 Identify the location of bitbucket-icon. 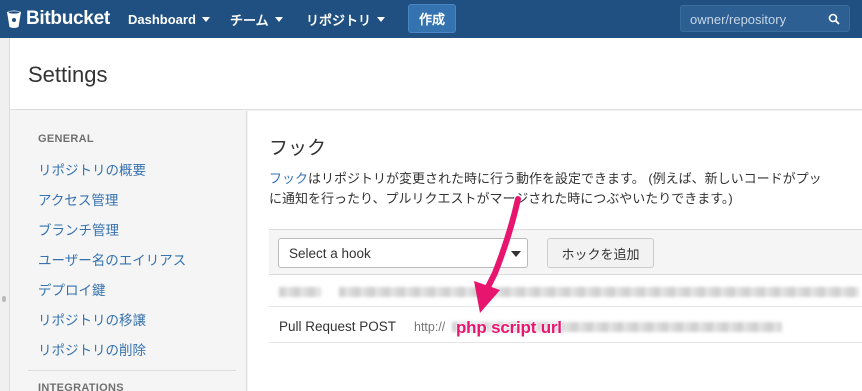
(14, 19).